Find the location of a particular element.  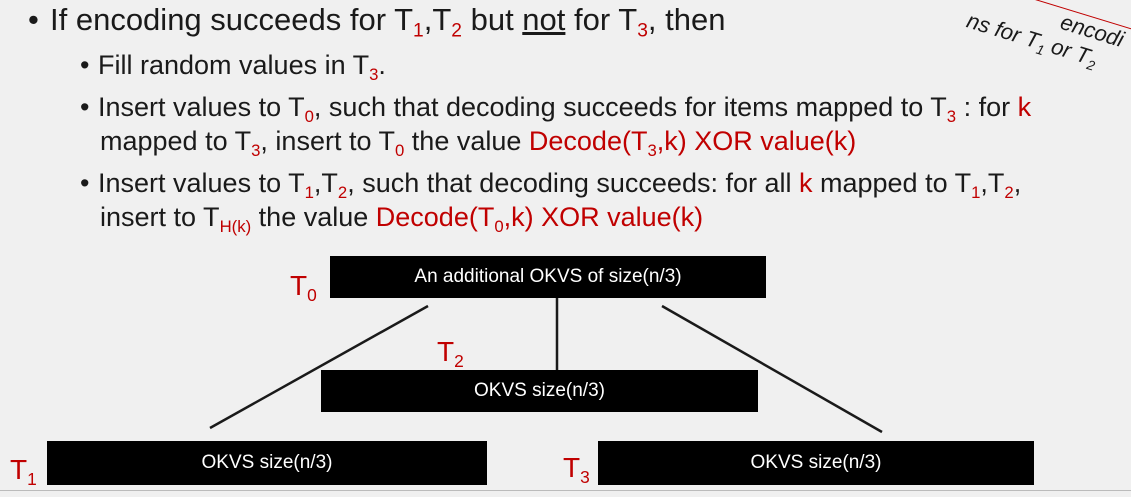

label-t2: T2 is located at coordinates (450, 354).